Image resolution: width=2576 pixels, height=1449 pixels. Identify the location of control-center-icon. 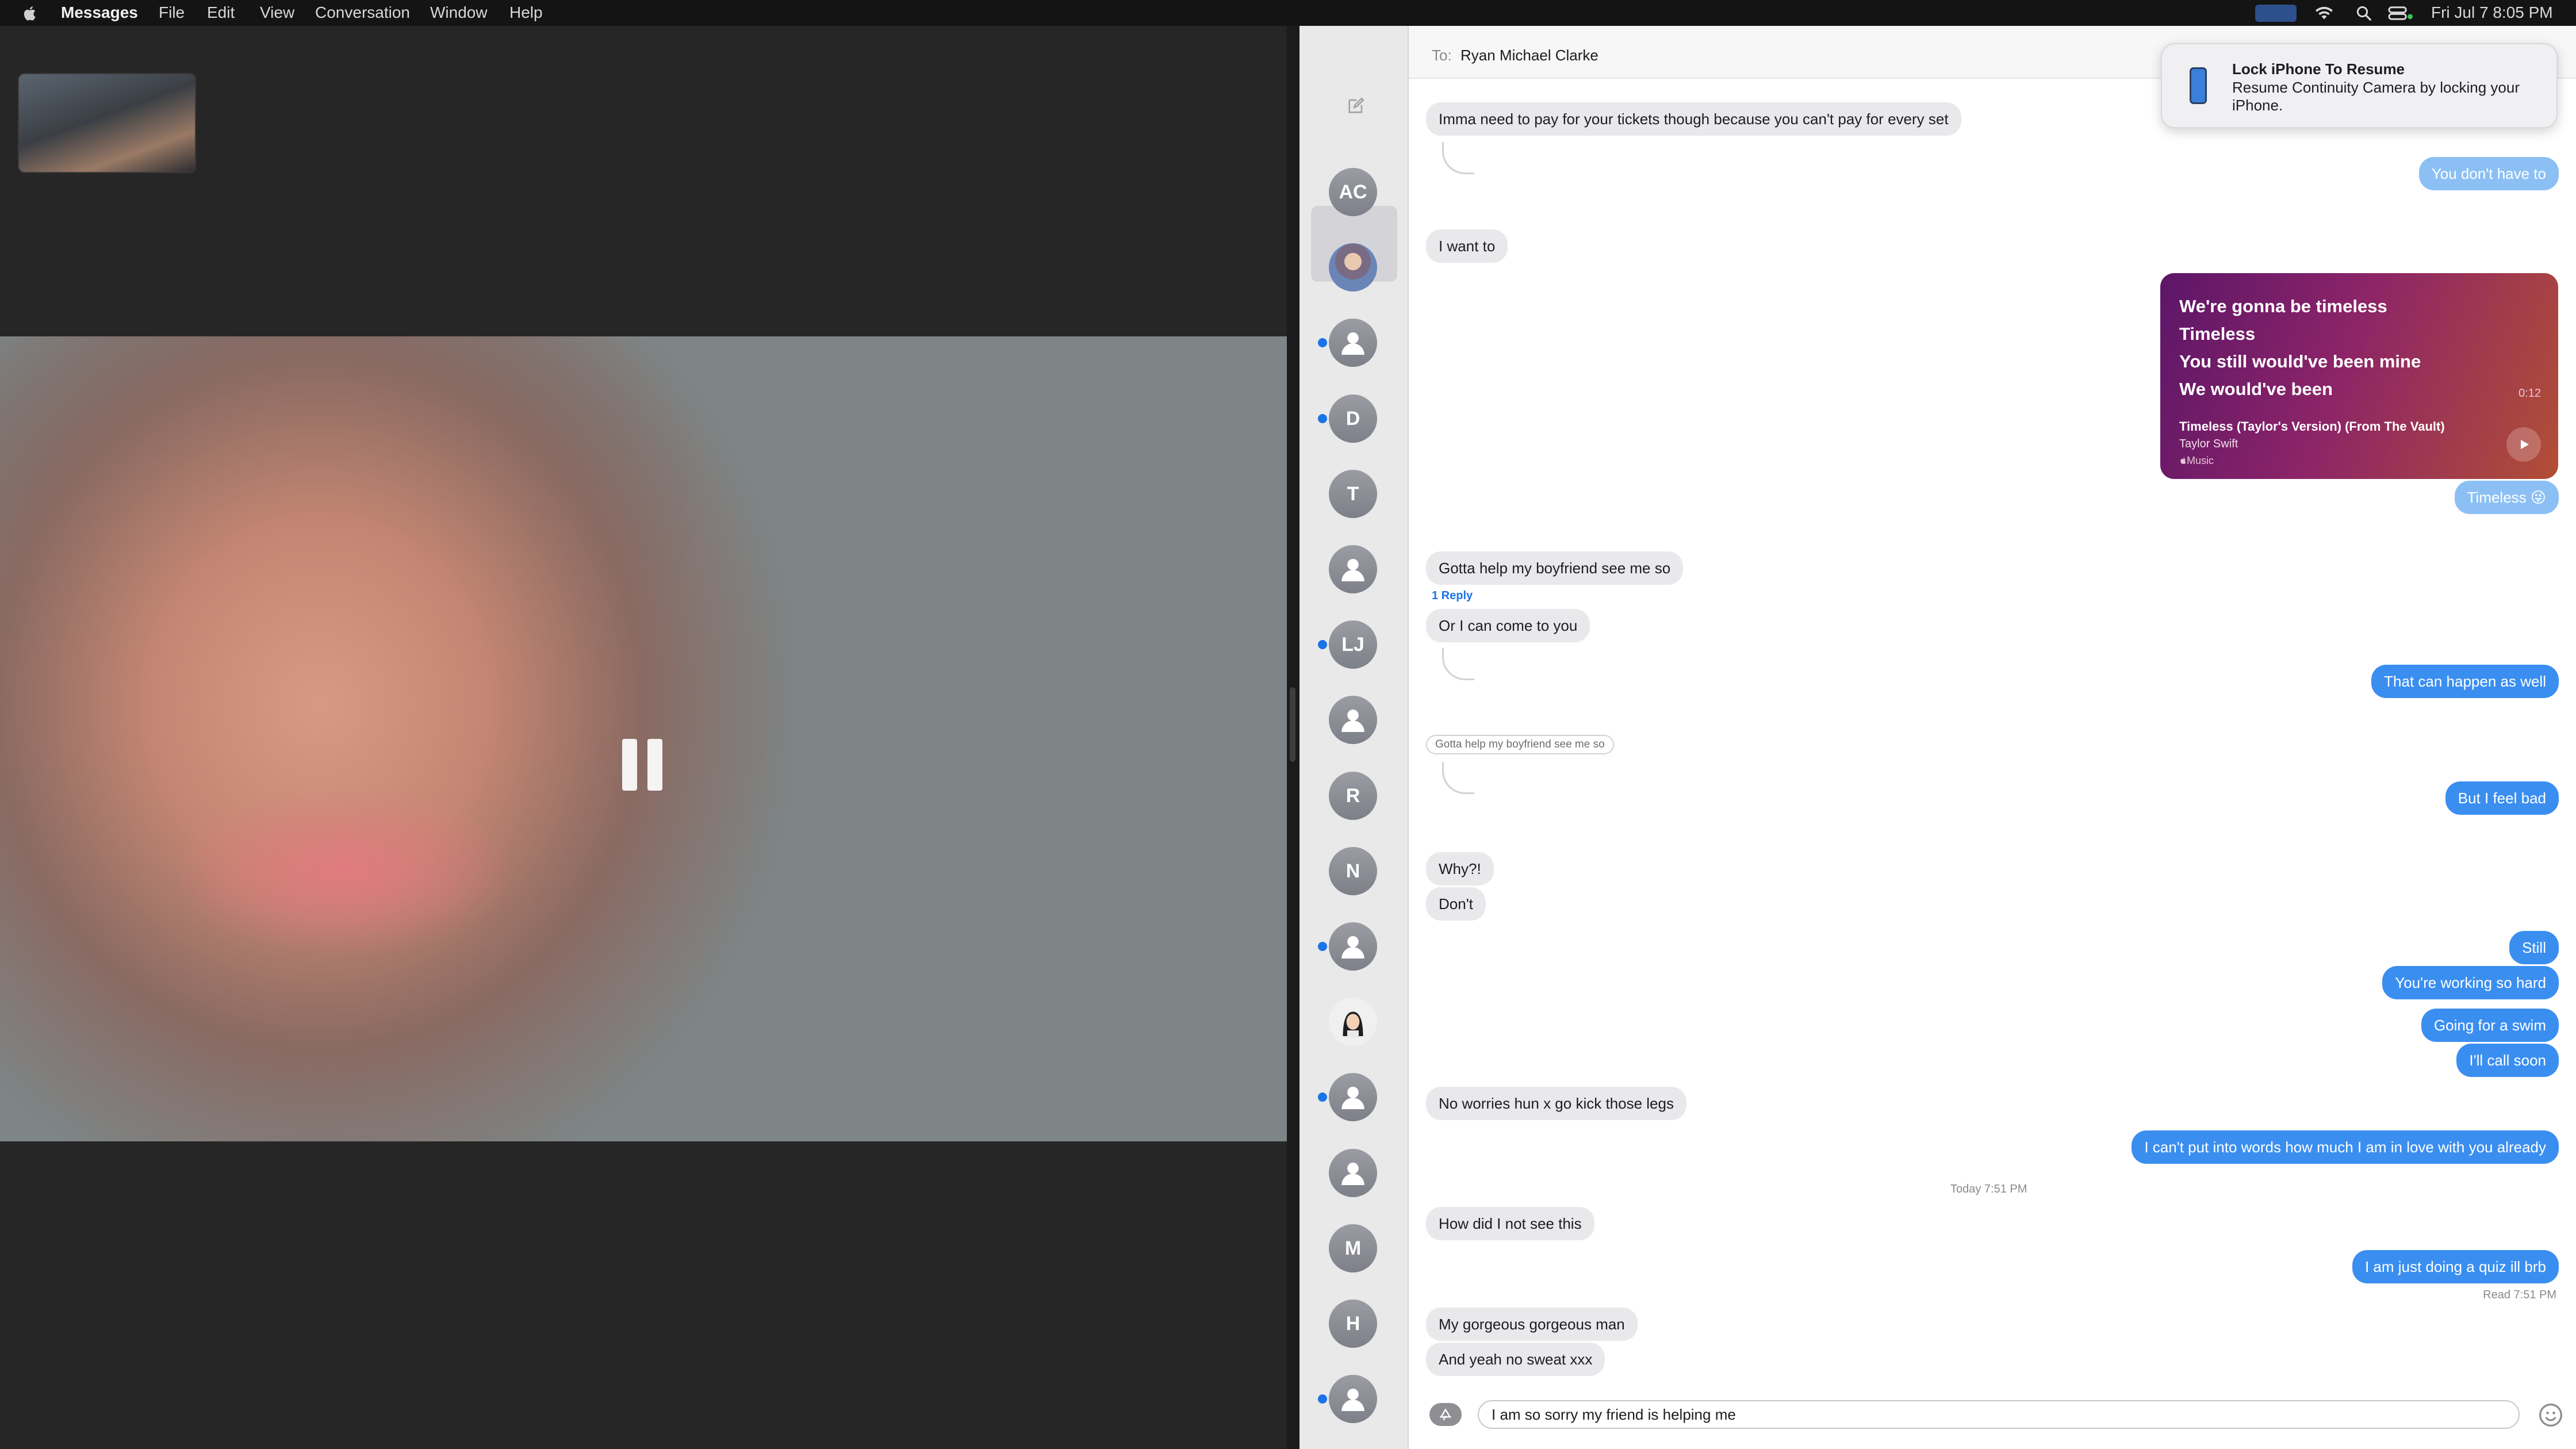
(2400, 13).